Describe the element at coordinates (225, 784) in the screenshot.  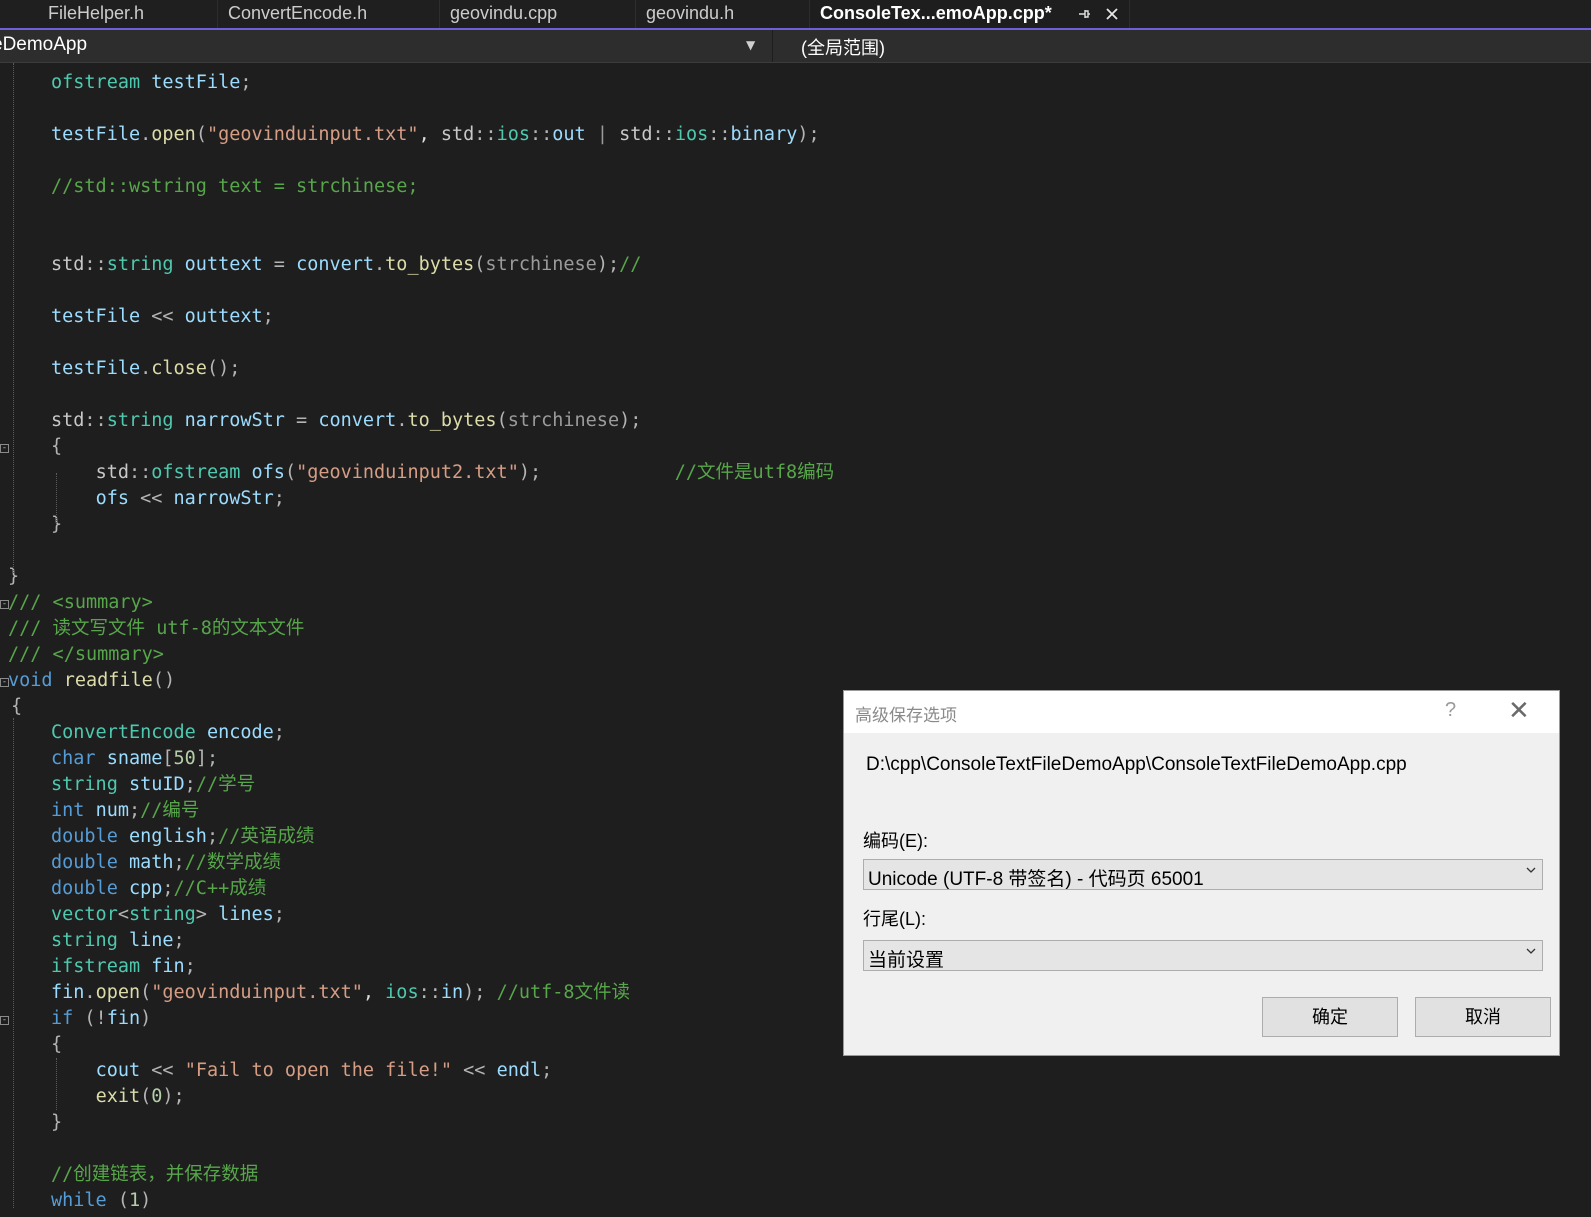
I see `code-token: //学号` at that location.